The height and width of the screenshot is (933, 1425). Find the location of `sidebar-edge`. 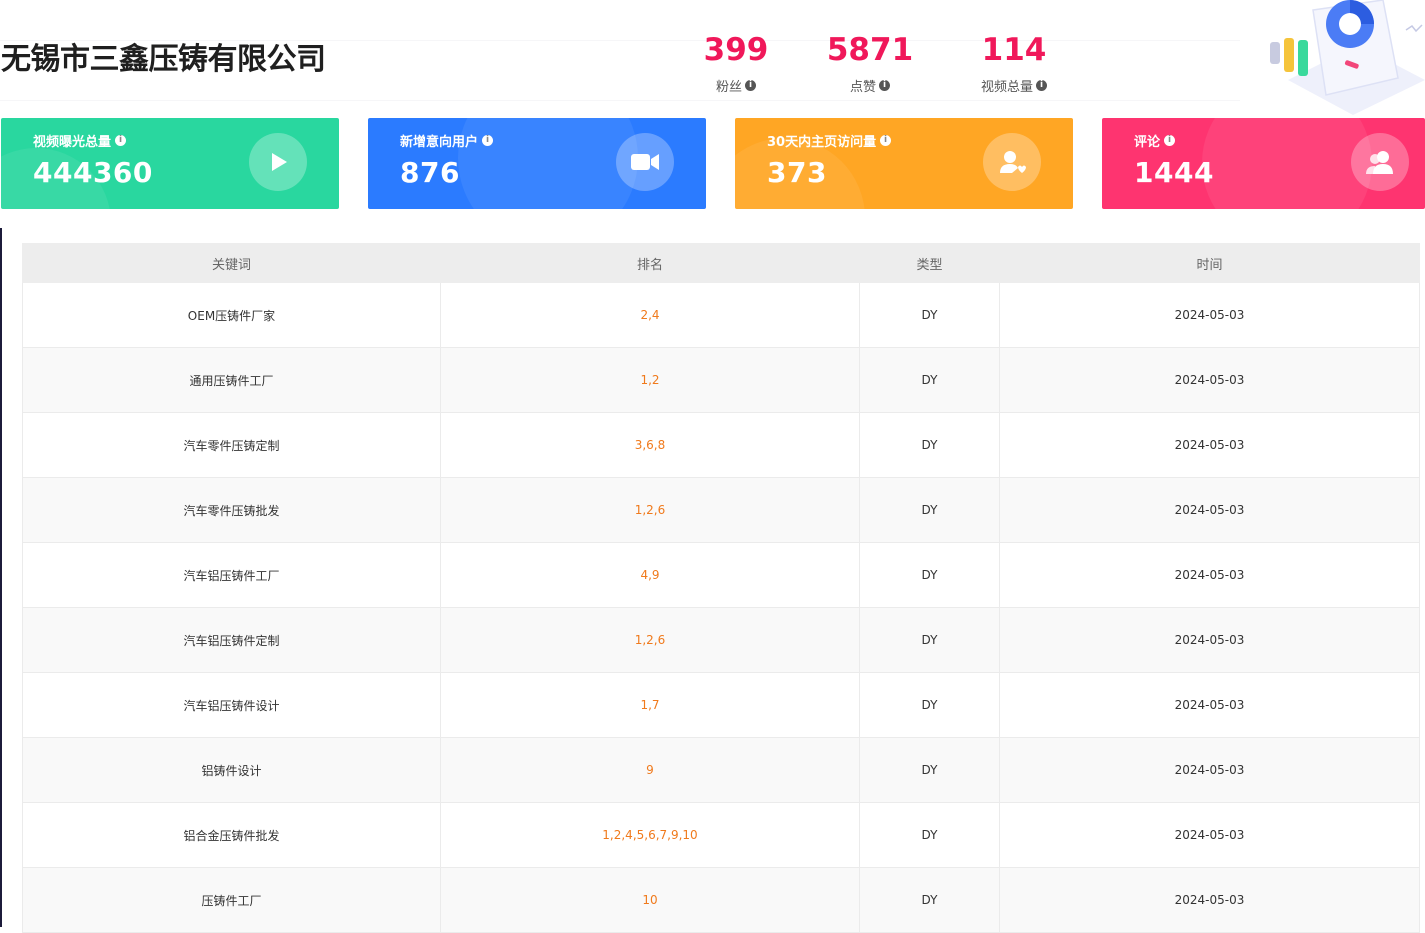

sidebar-edge is located at coordinates (1, 577).